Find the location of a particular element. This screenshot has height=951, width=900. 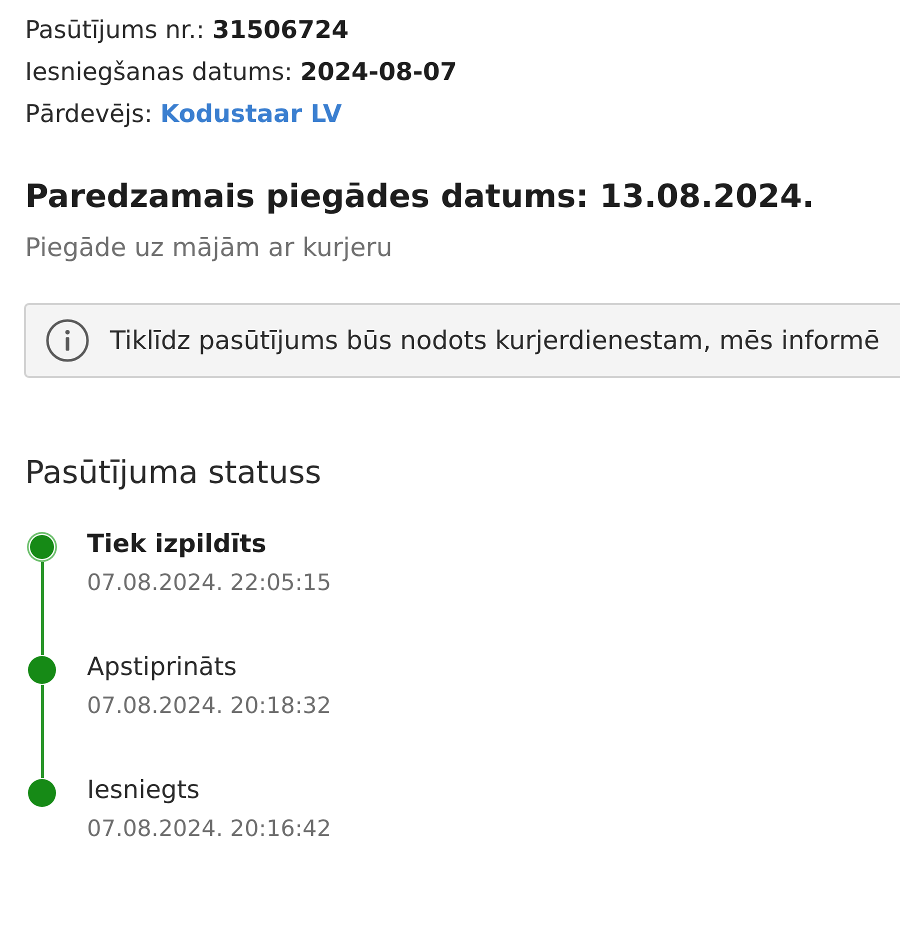

status-timestamp: 07.08.2024. 20:18:32 is located at coordinates (209, 706).